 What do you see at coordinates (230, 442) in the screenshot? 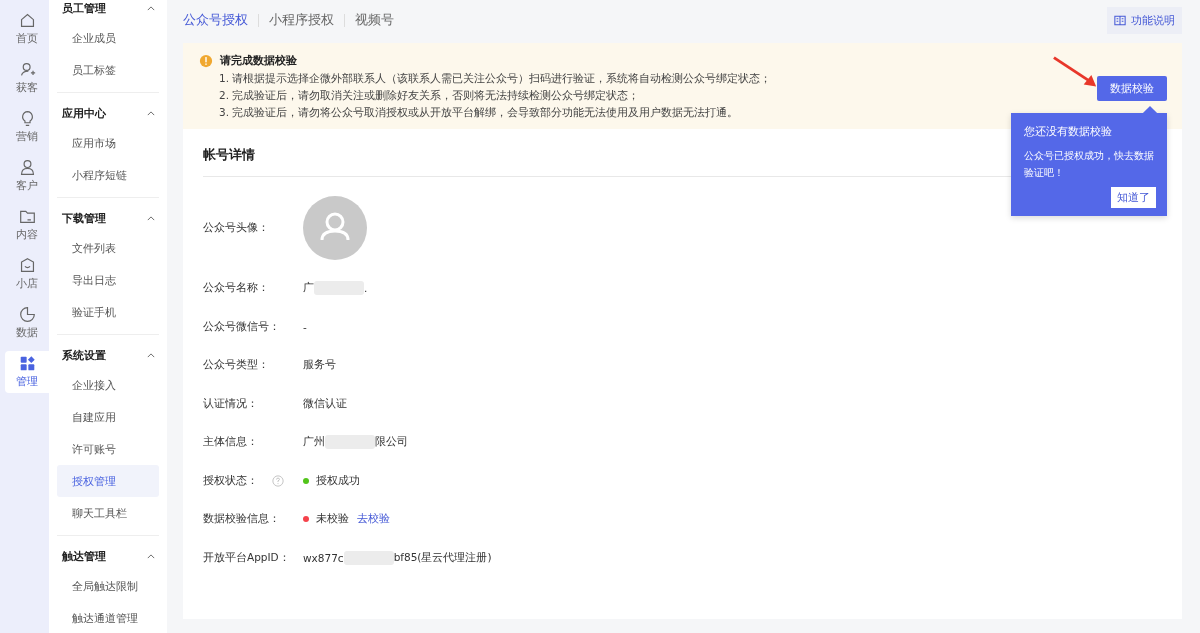
I see `field-label: 主体信息：` at bounding box center [230, 442].